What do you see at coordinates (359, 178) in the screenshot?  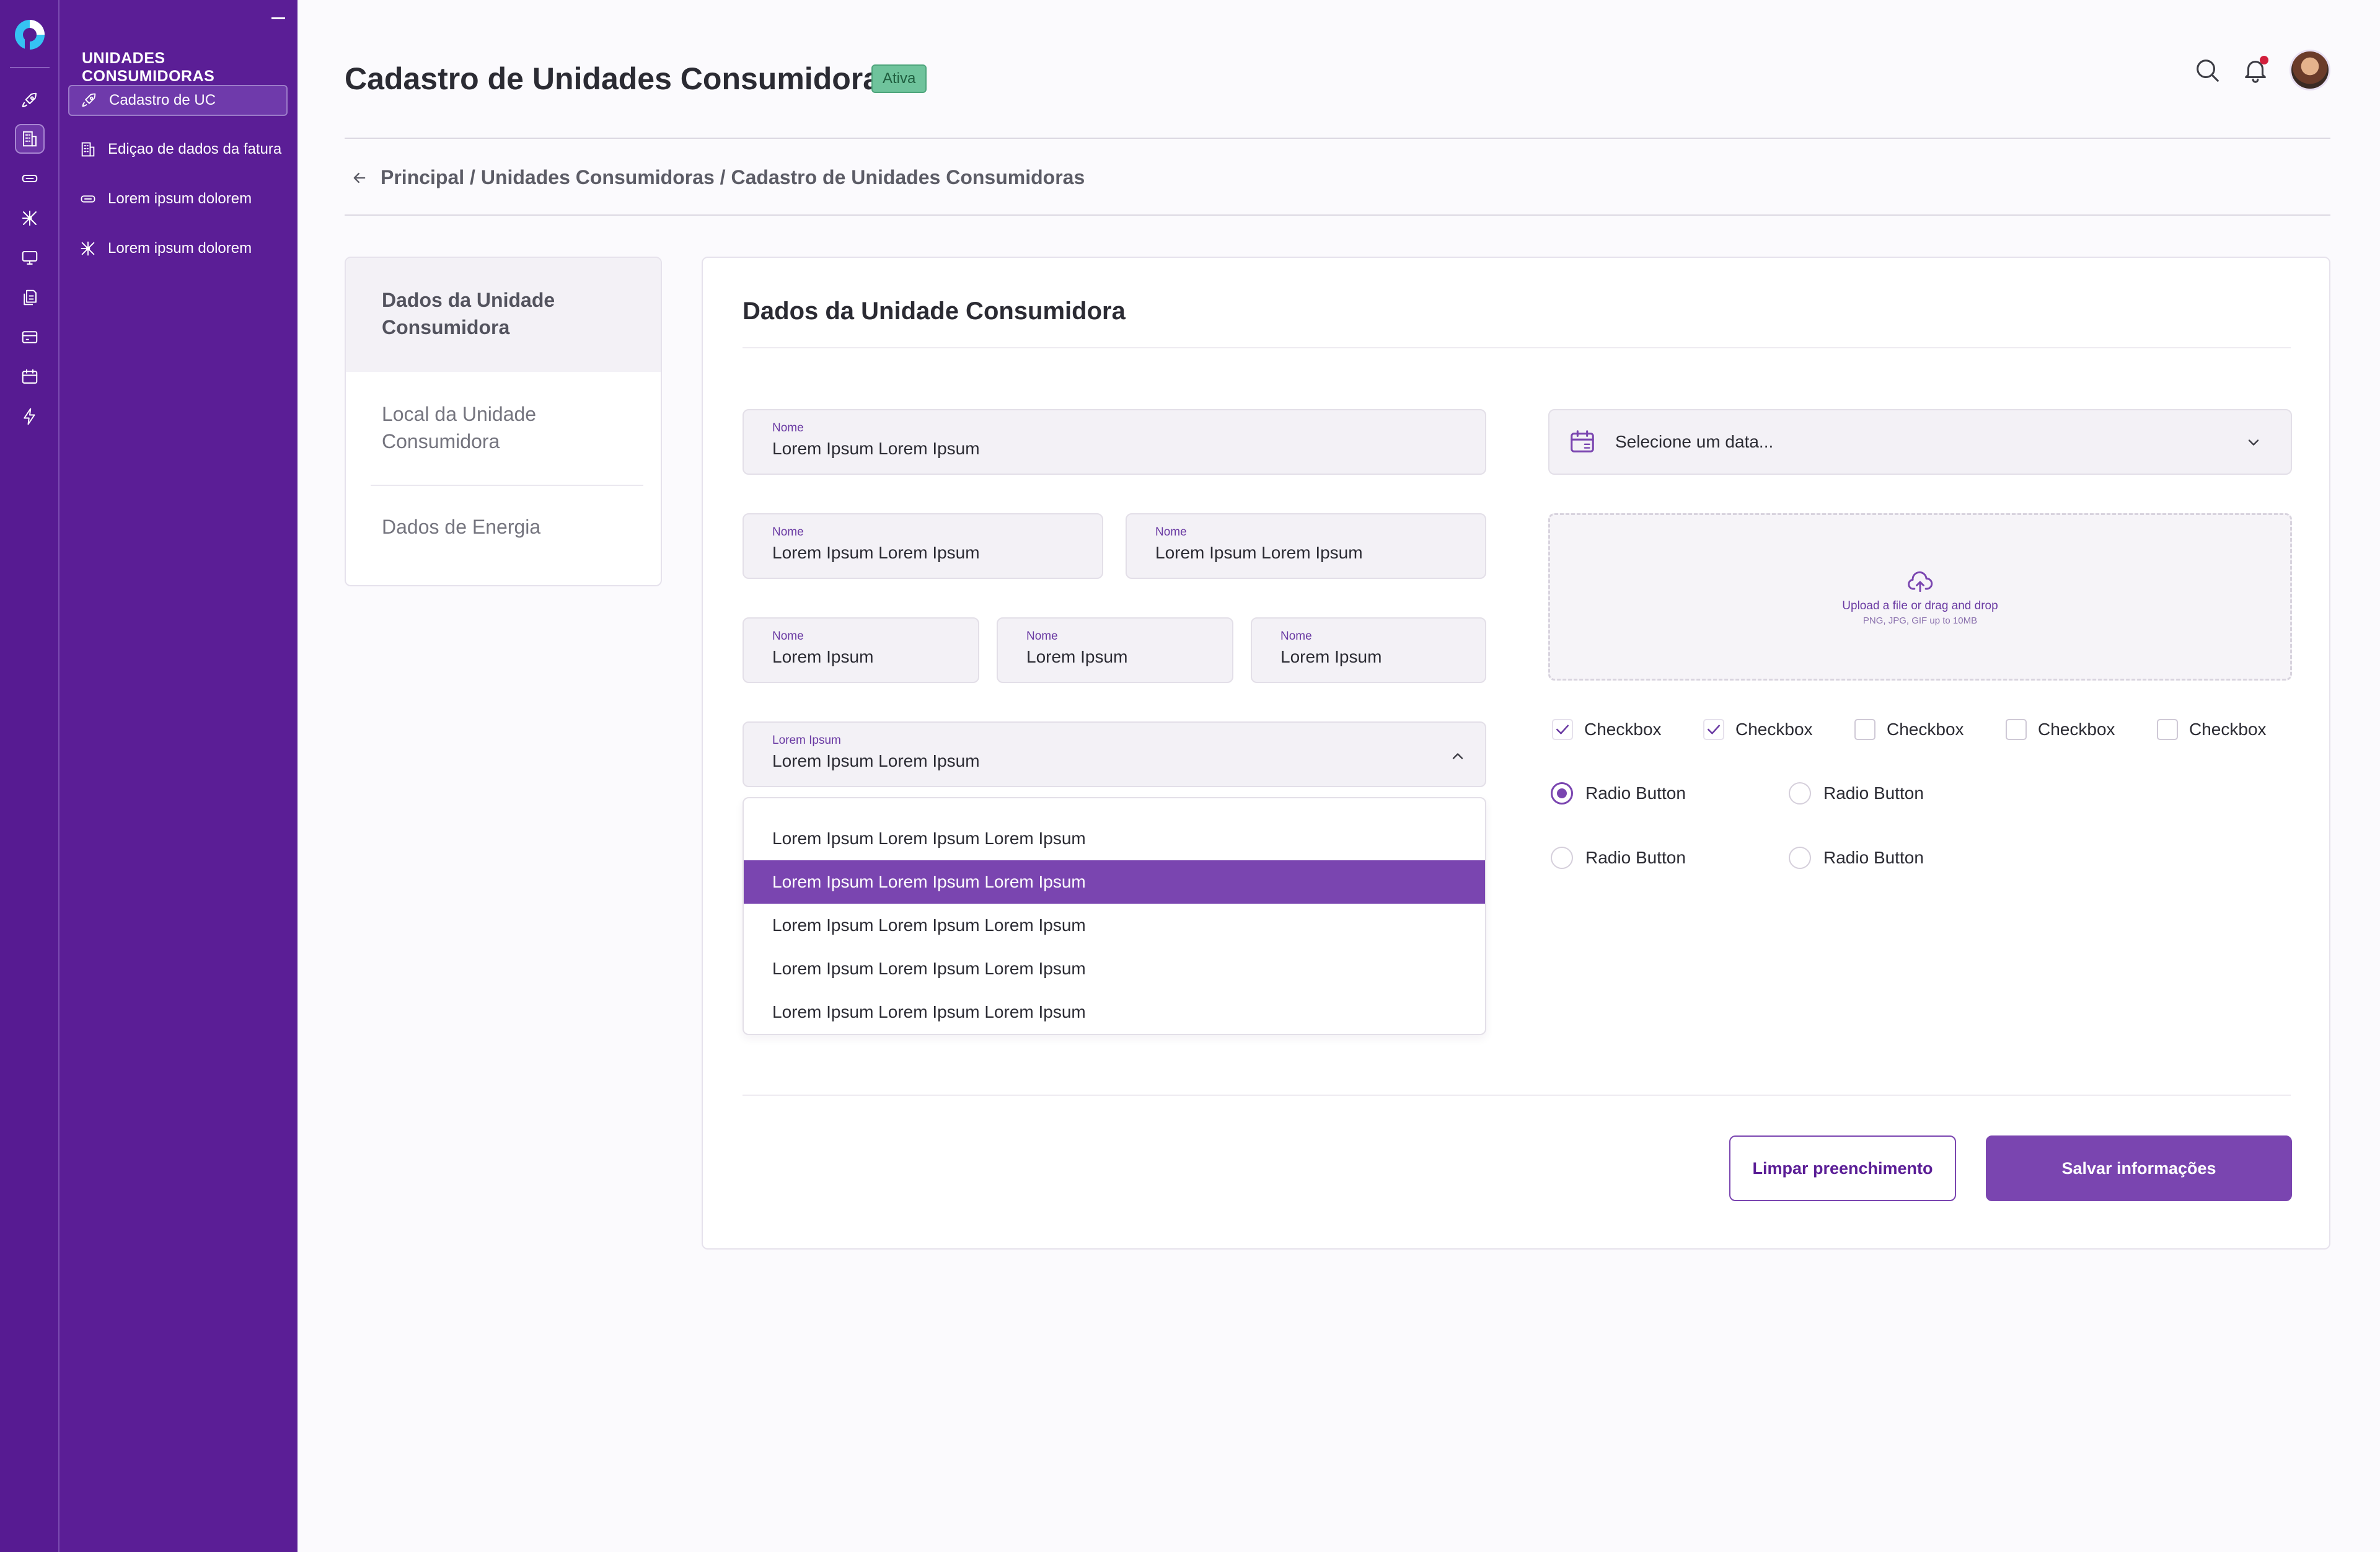 I see `back-arrow-icon` at bounding box center [359, 178].